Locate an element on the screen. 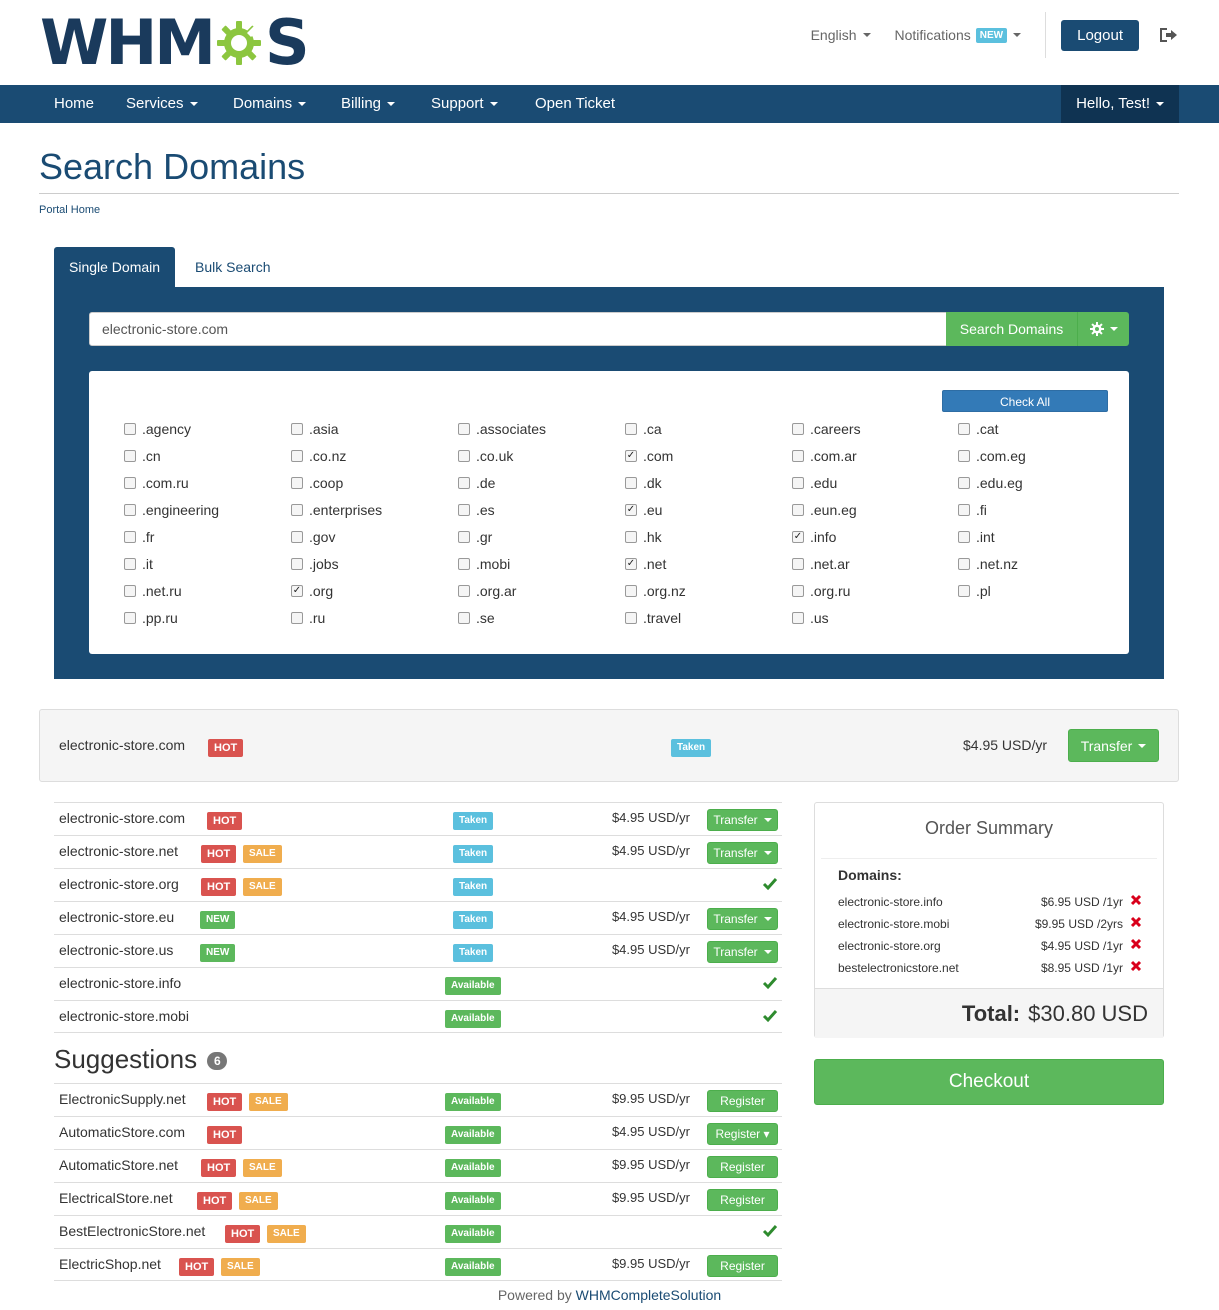 This screenshot has width=1219, height=1310. tld-option: ✓ .info is located at coordinates (814, 537).